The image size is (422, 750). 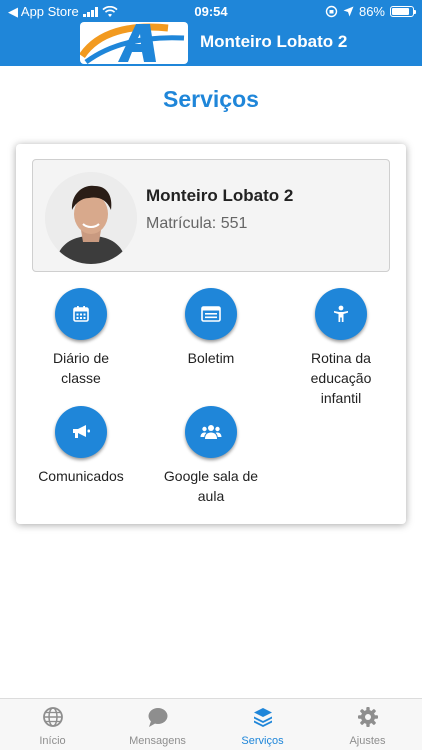 I want to click on calendar-icon, so click(x=81, y=314).